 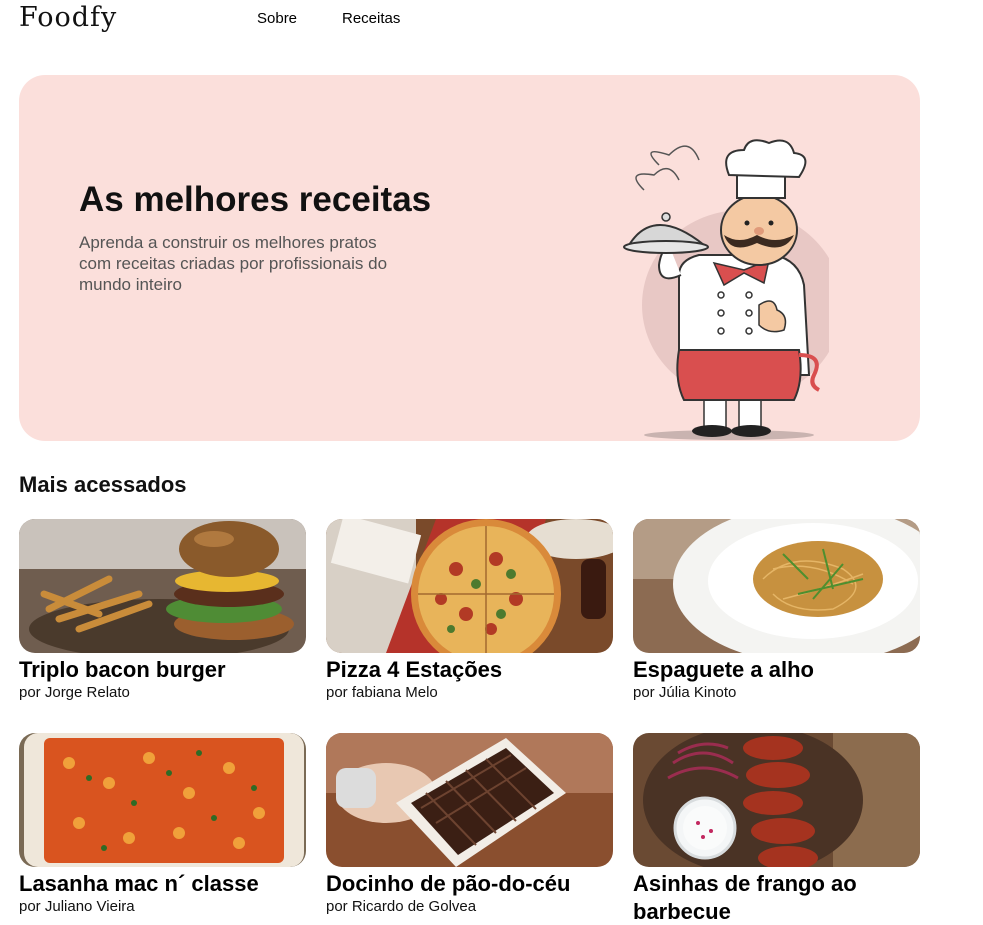 What do you see at coordinates (162, 884) in the screenshot?
I see `recipe-title: Lasanha mac n´ classe` at bounding box center [162, 884].